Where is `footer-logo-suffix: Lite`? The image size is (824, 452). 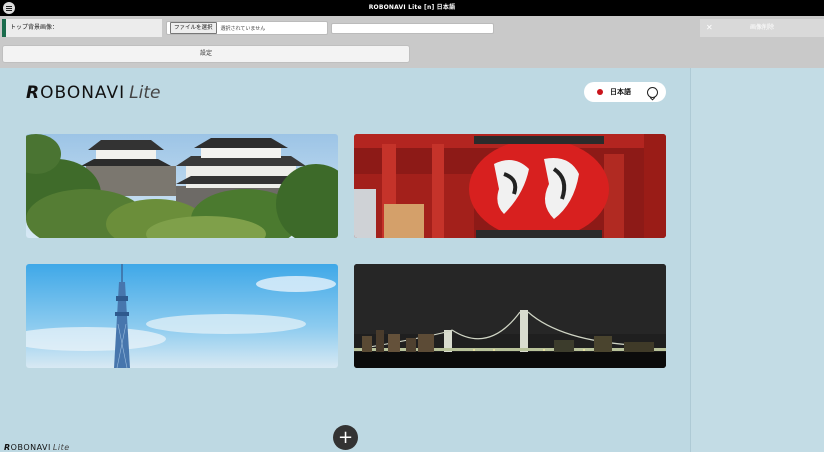
footer-logo-suffix: Lite is located at coordinates (61, 447).